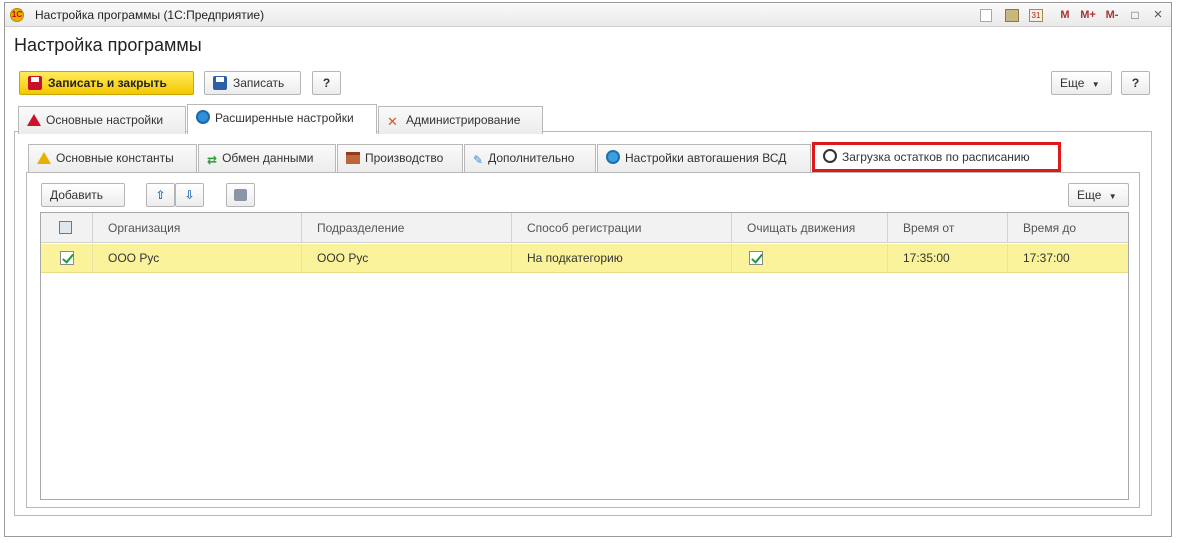 Image resolution: width=1178 pixels, height=543 pixels. I want to click on save-and-close-label: Записать и закрыть, so click(107, 83).